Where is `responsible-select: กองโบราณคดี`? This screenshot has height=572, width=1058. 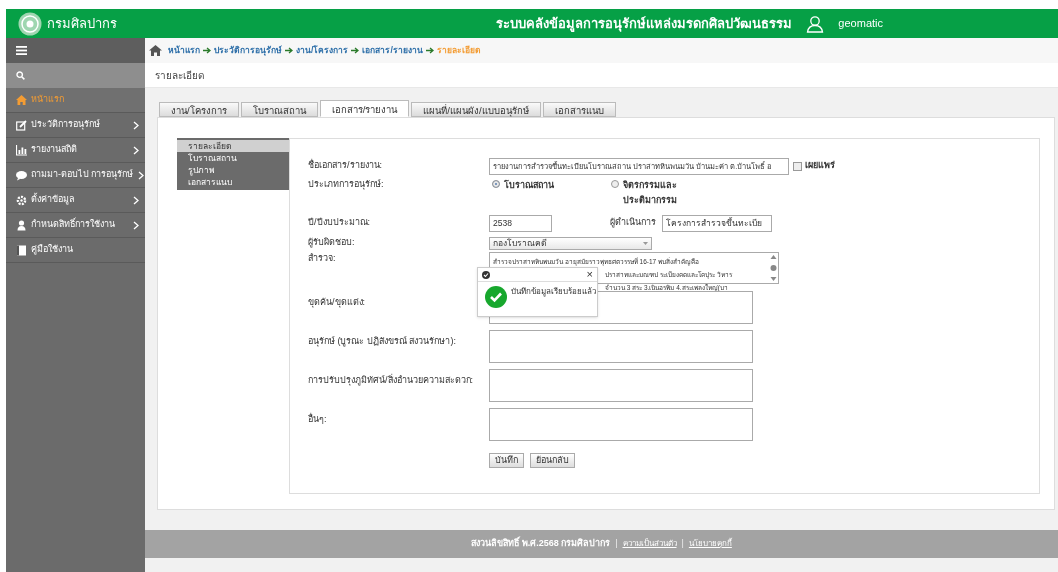
responsible-select: กองโบราณคดี is located at coordinates (570, 243).